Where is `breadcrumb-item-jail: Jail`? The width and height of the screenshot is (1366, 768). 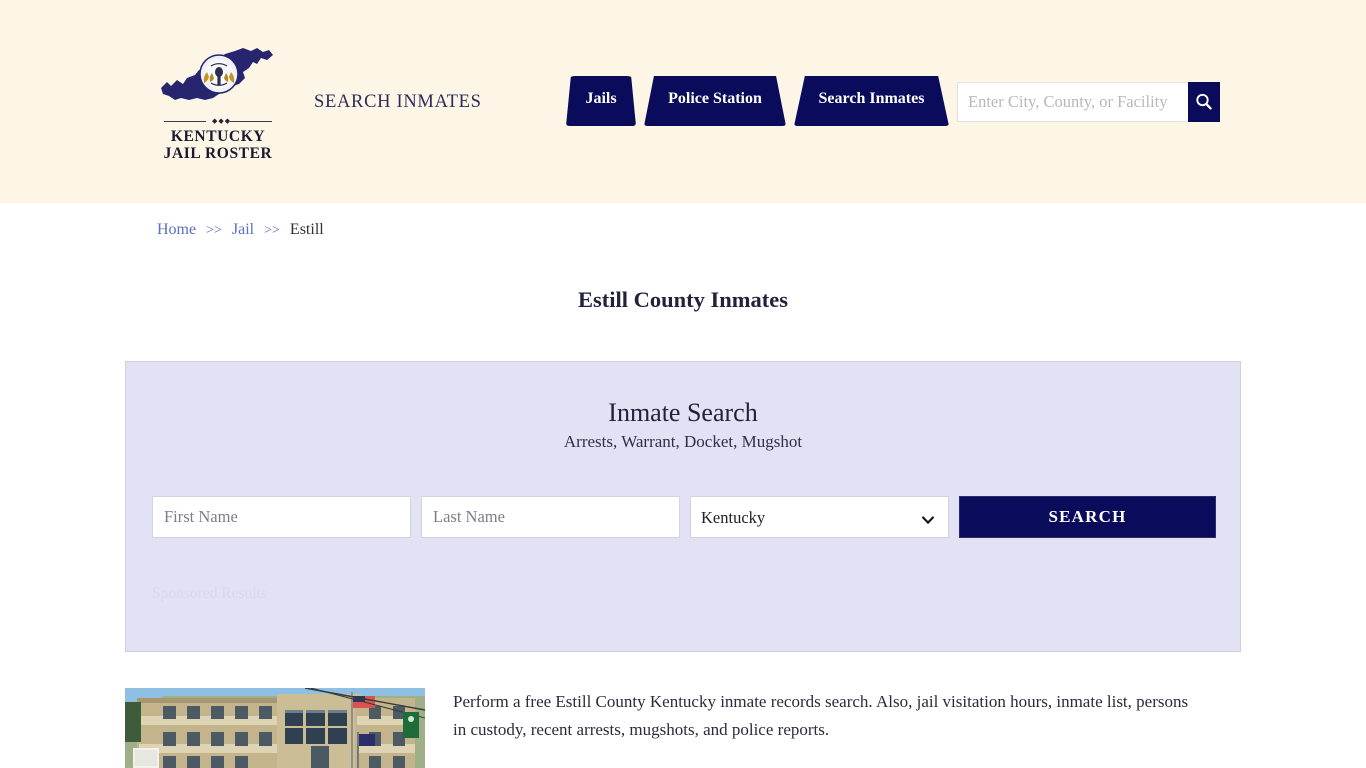
breadcrumb-item-jail: Jail is located at coordinates (243, 229).